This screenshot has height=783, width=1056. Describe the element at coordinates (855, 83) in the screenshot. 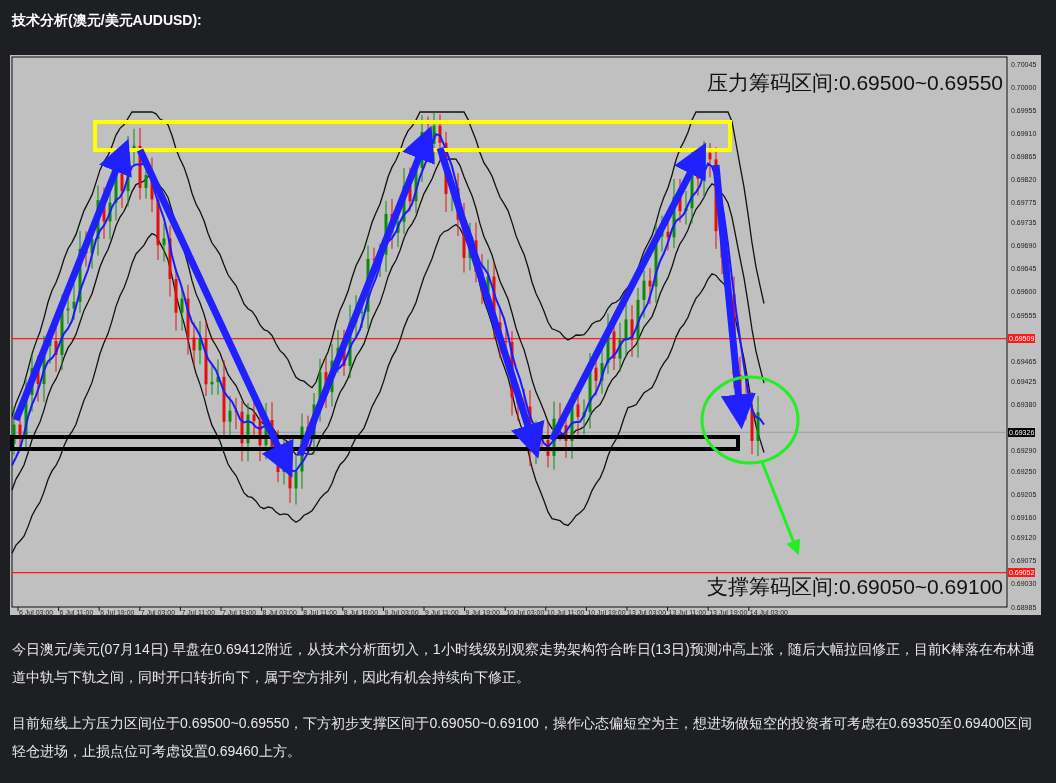

I see `resistance-label: 压力筹码区间:0.69500~0.69550` at that location.